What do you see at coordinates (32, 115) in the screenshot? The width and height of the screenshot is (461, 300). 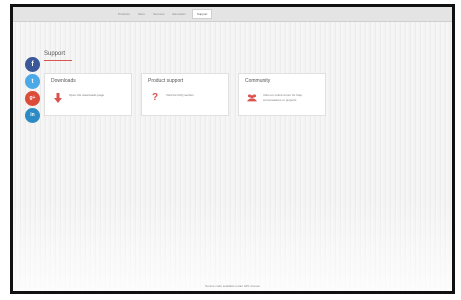 I see `linkedin-icon: in` at bounding box center [32, 115].